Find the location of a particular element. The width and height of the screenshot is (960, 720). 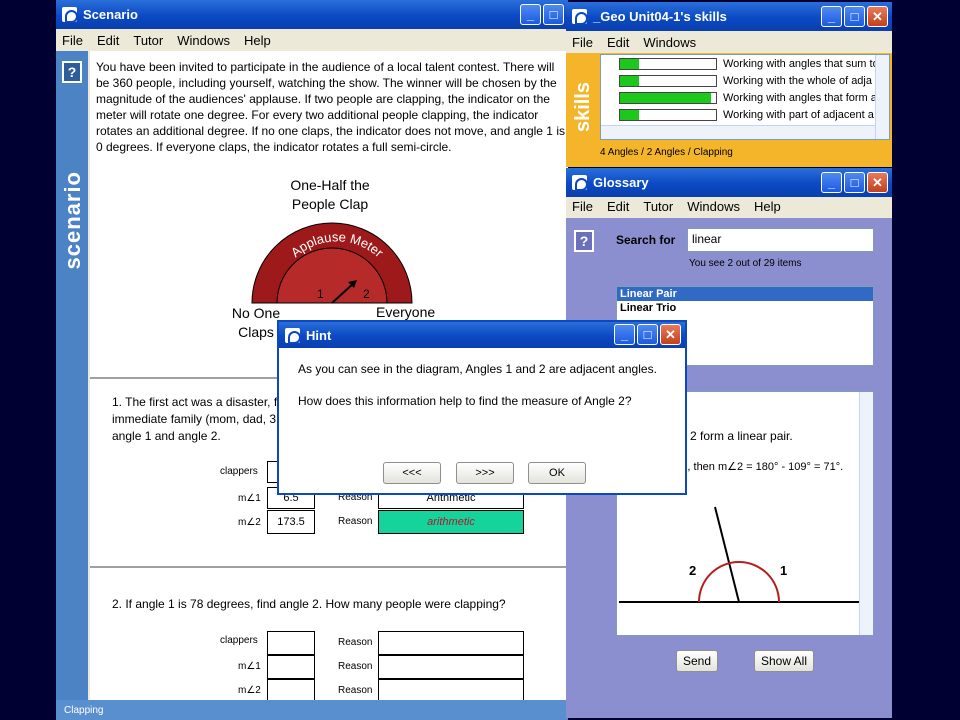

meter-angle-2: 2 is located at coordinates (366, 294).